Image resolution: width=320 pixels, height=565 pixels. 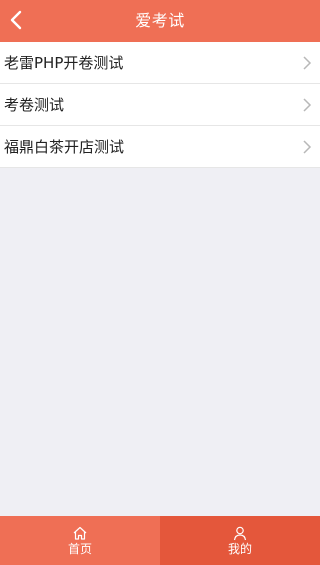 I want to click on tab-home: 首页, so click(x=80, y=540).